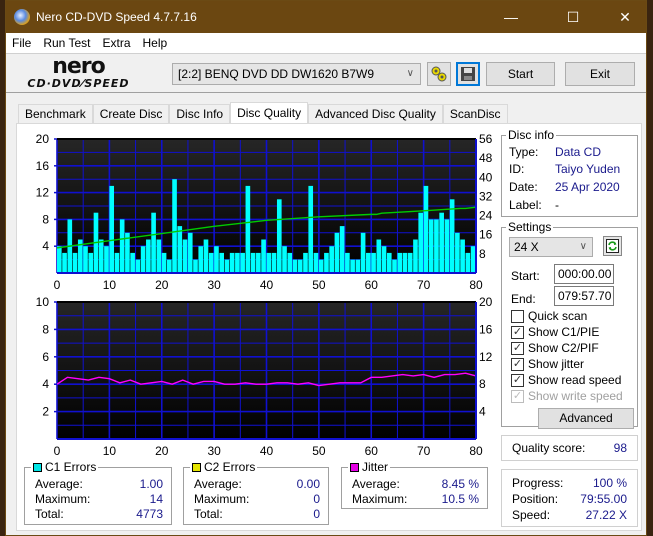 Image resolution: width=653 pixels, height=536 pixels. Describe the element at coordinates (573, 17) in the screenshot. I see `maximize-button: ☐` at that location.